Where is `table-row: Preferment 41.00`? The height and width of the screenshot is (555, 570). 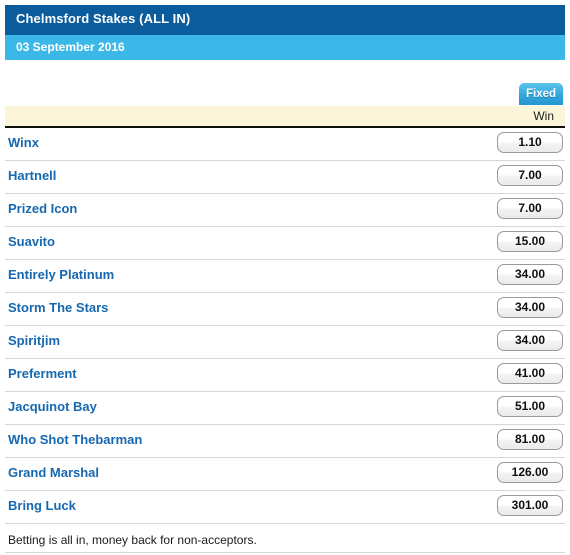 table-row: Preferment 41.00 is located at coordinates (285, 375).